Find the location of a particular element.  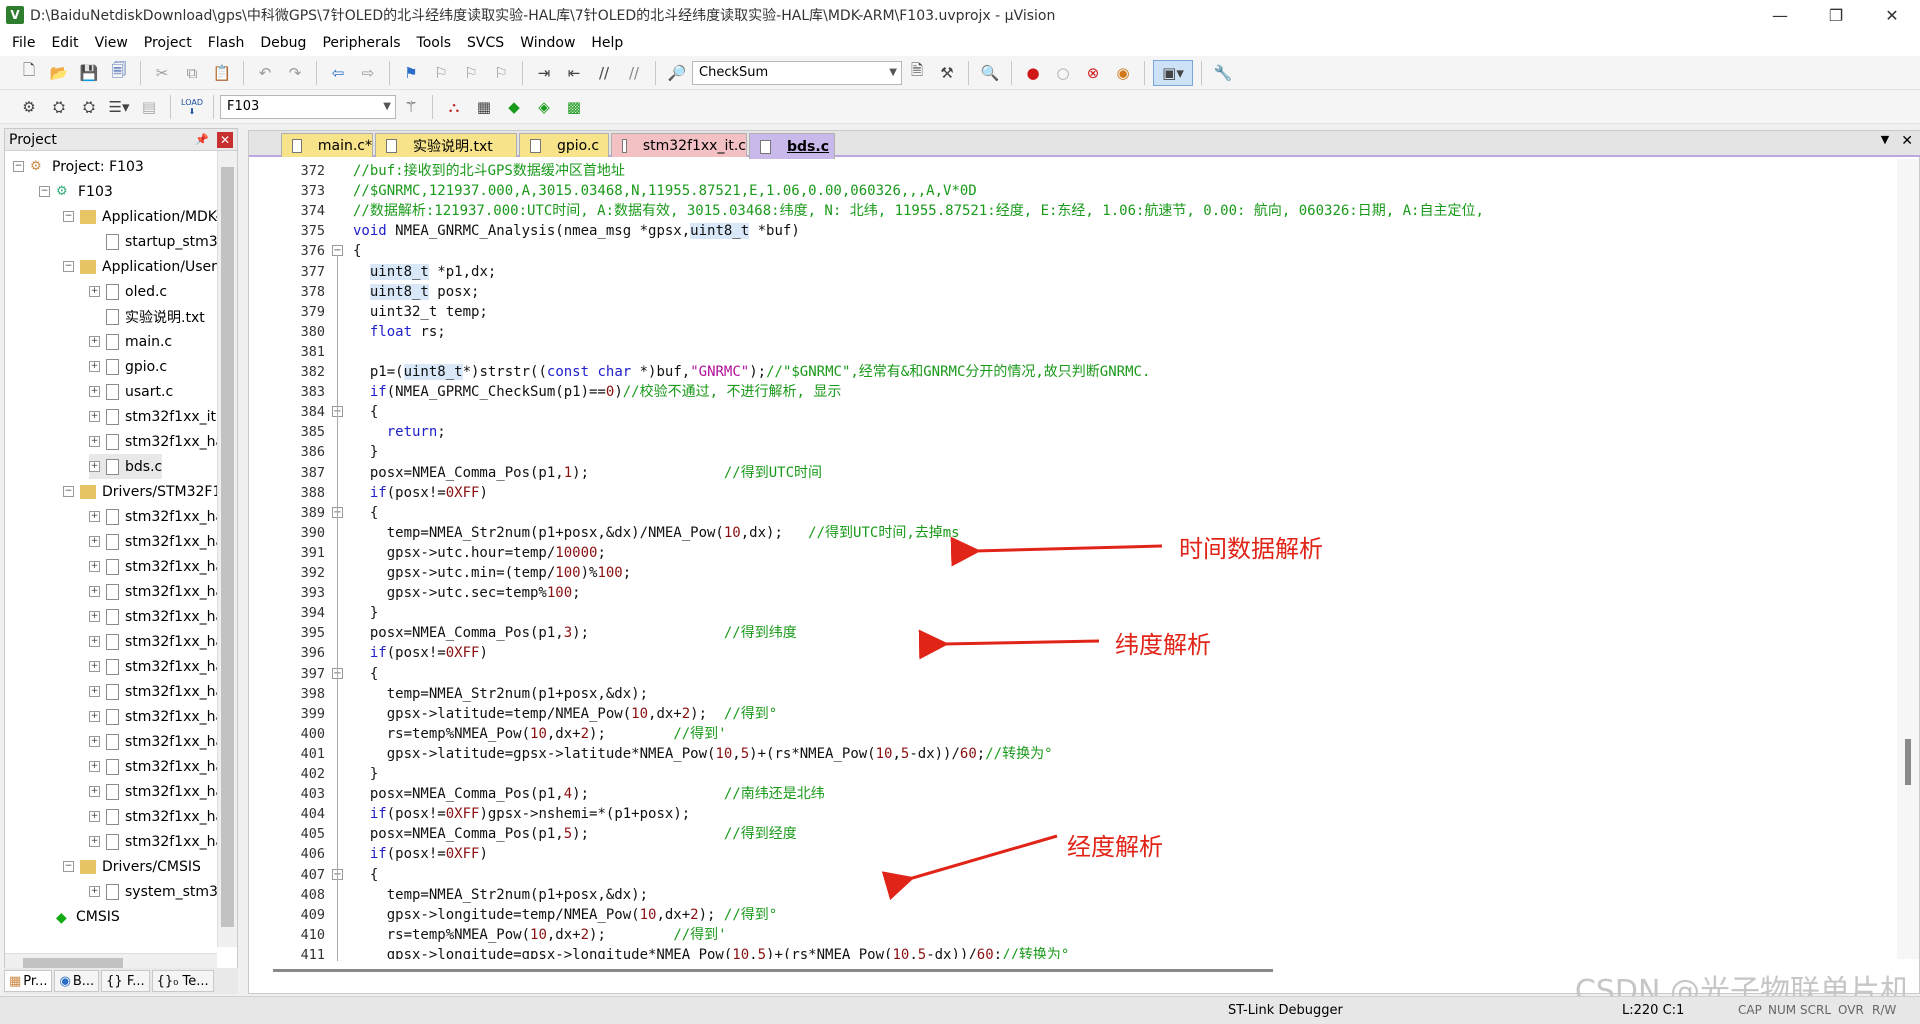

code-line: posx=NMEA_Comma_Pos(p1,5); //得到经度 is located at coordinates (575, 834).